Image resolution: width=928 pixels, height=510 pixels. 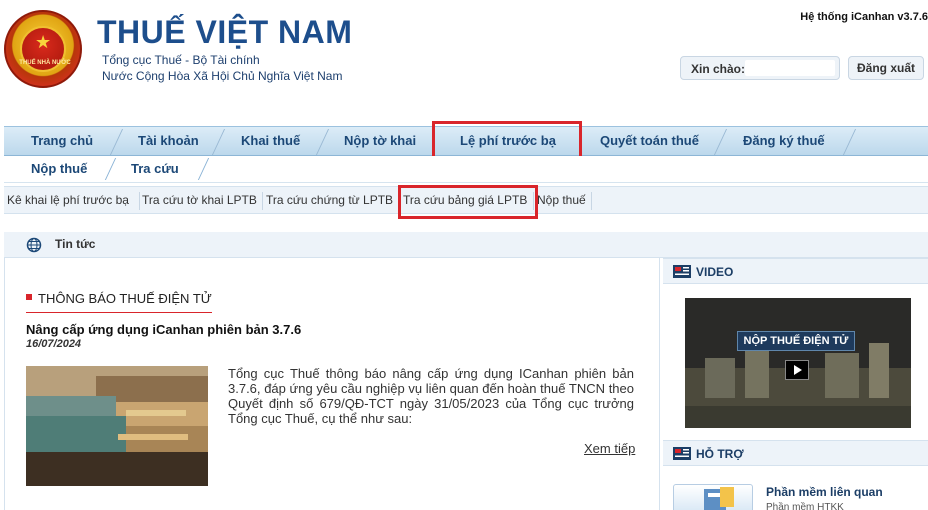 What do you see at coordinates (29, 297) in the screenshot?
I see `notice-bullet-icon` at bounding box center [29, 297].